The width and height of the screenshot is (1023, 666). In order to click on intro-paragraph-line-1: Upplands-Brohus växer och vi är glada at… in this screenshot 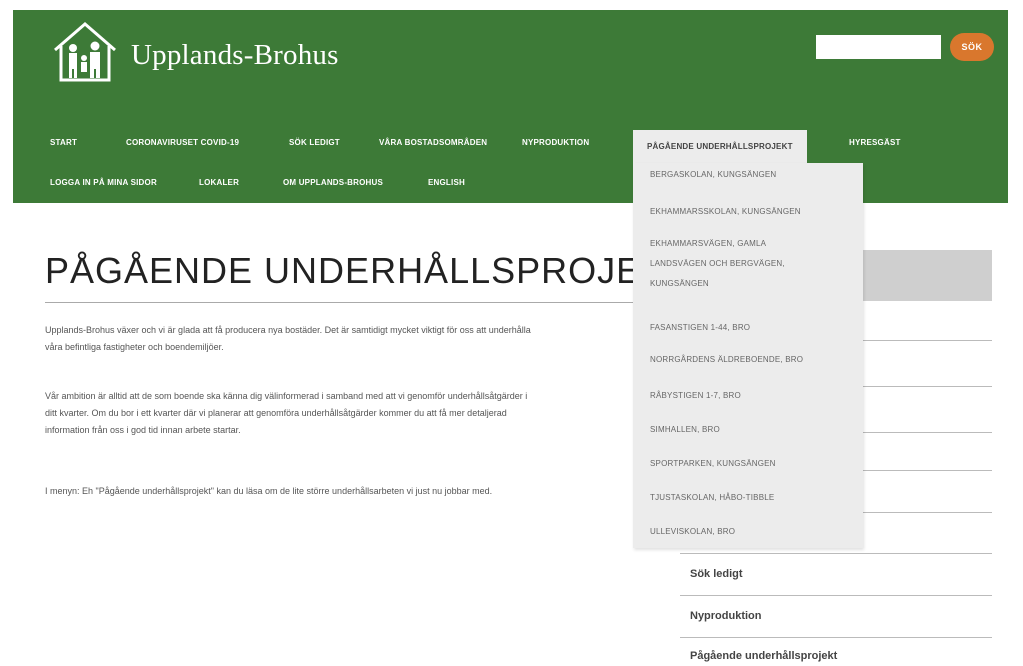, I will do `click(288, 330)`.